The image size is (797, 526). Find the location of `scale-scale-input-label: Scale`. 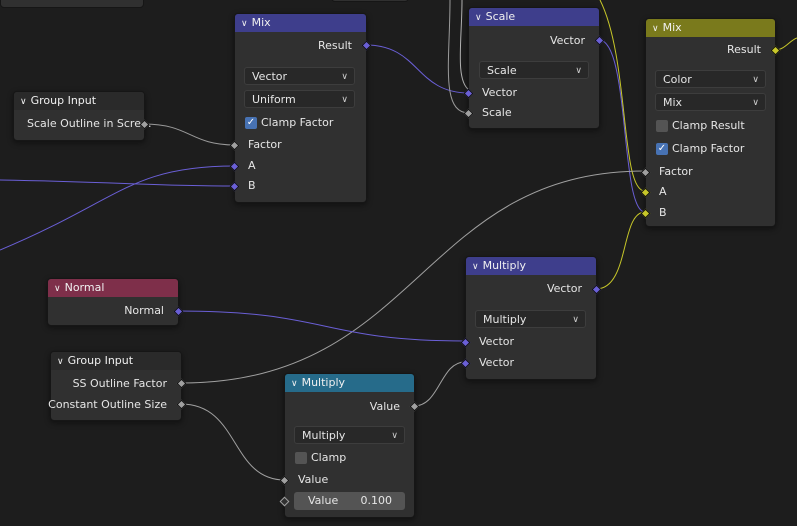

scale-scale-input-label: Scale is located at coordinates (497, 112).